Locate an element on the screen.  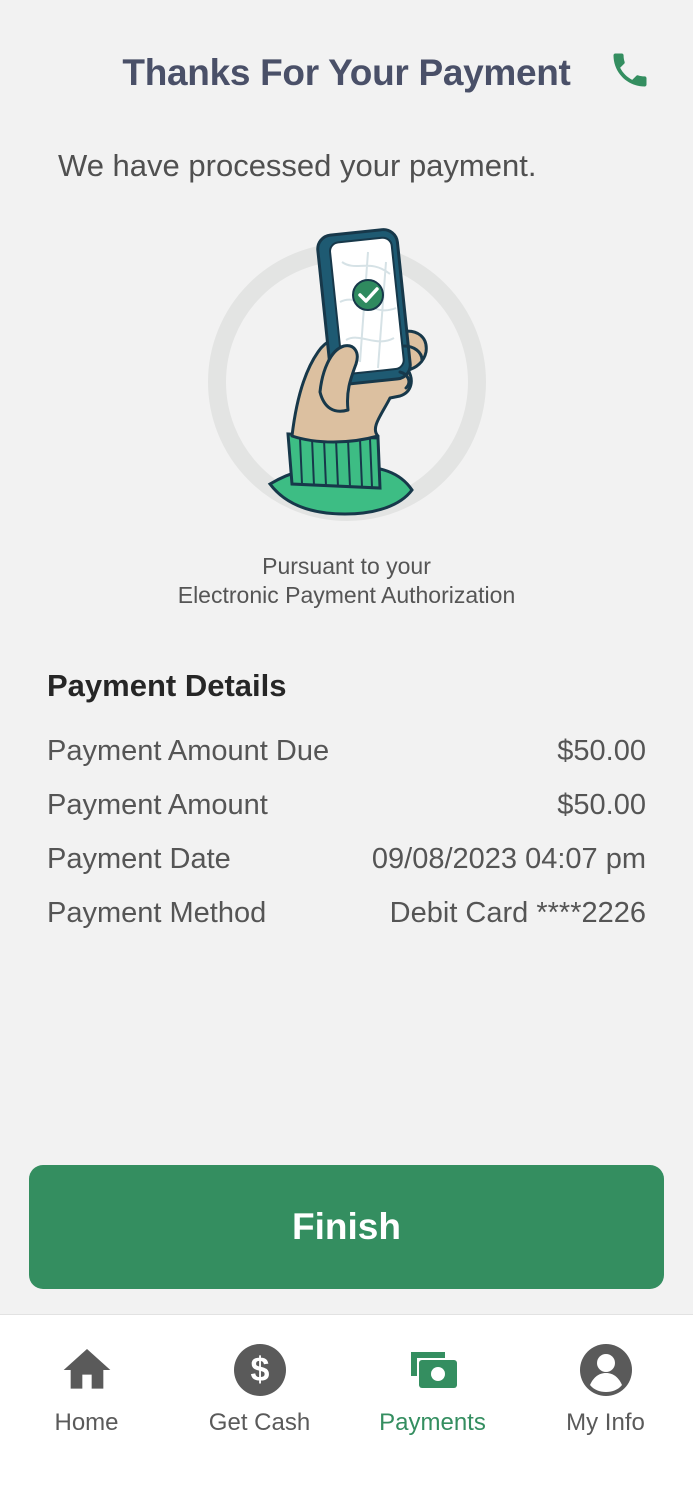
confirmation-message: We have processed your payment. is located at coordinates (297, 165).